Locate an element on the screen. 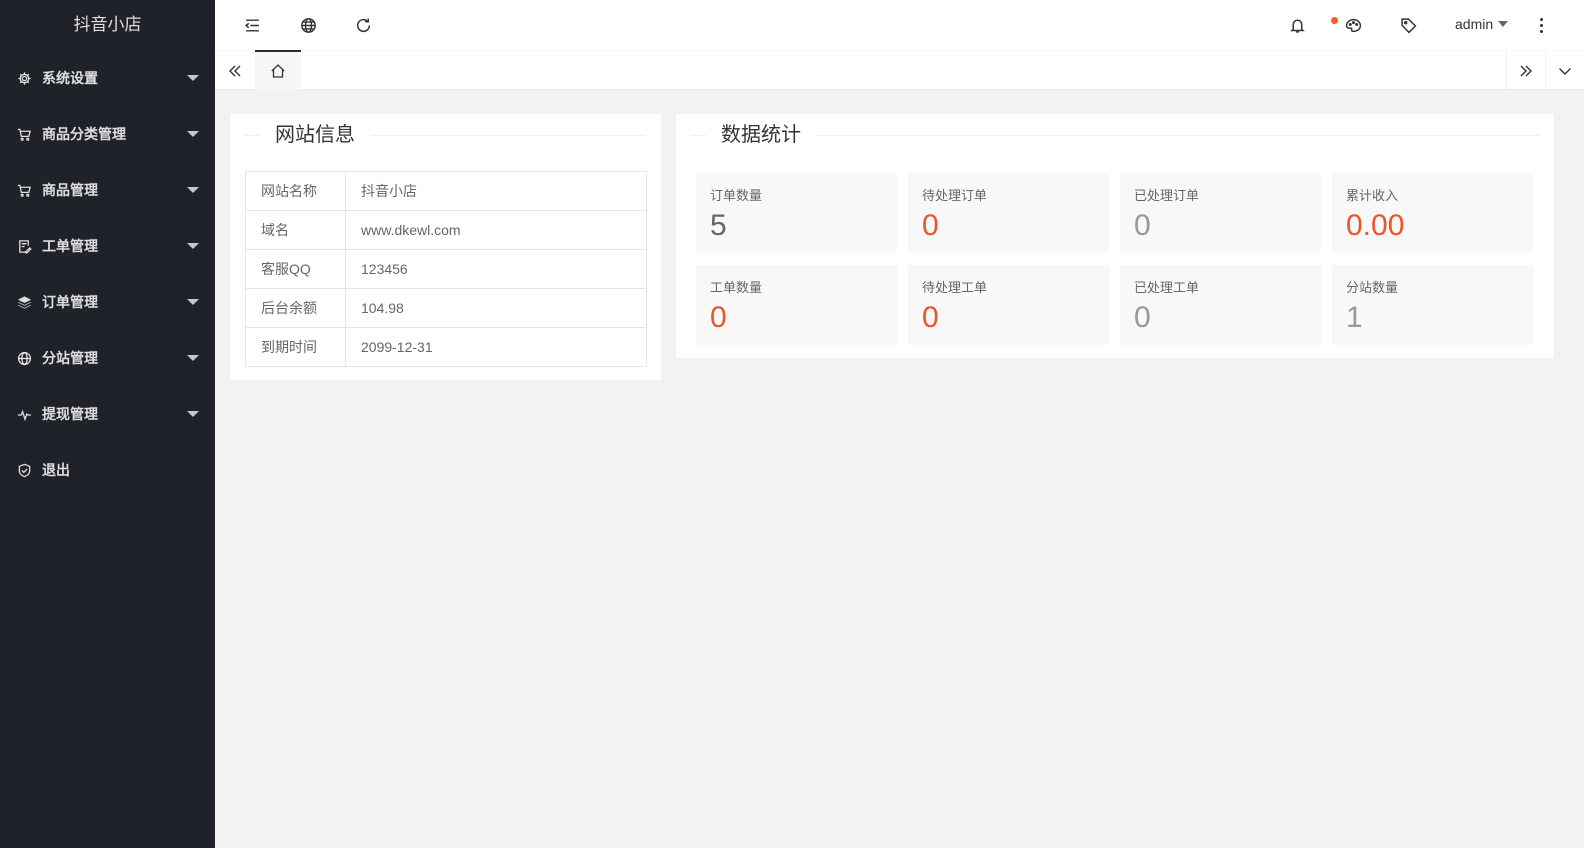 Image resolution: width=1584 pixels, height=848 pixels. sidebar-item-category-management: 商品分类管理 is located at coordinates (107, 134).